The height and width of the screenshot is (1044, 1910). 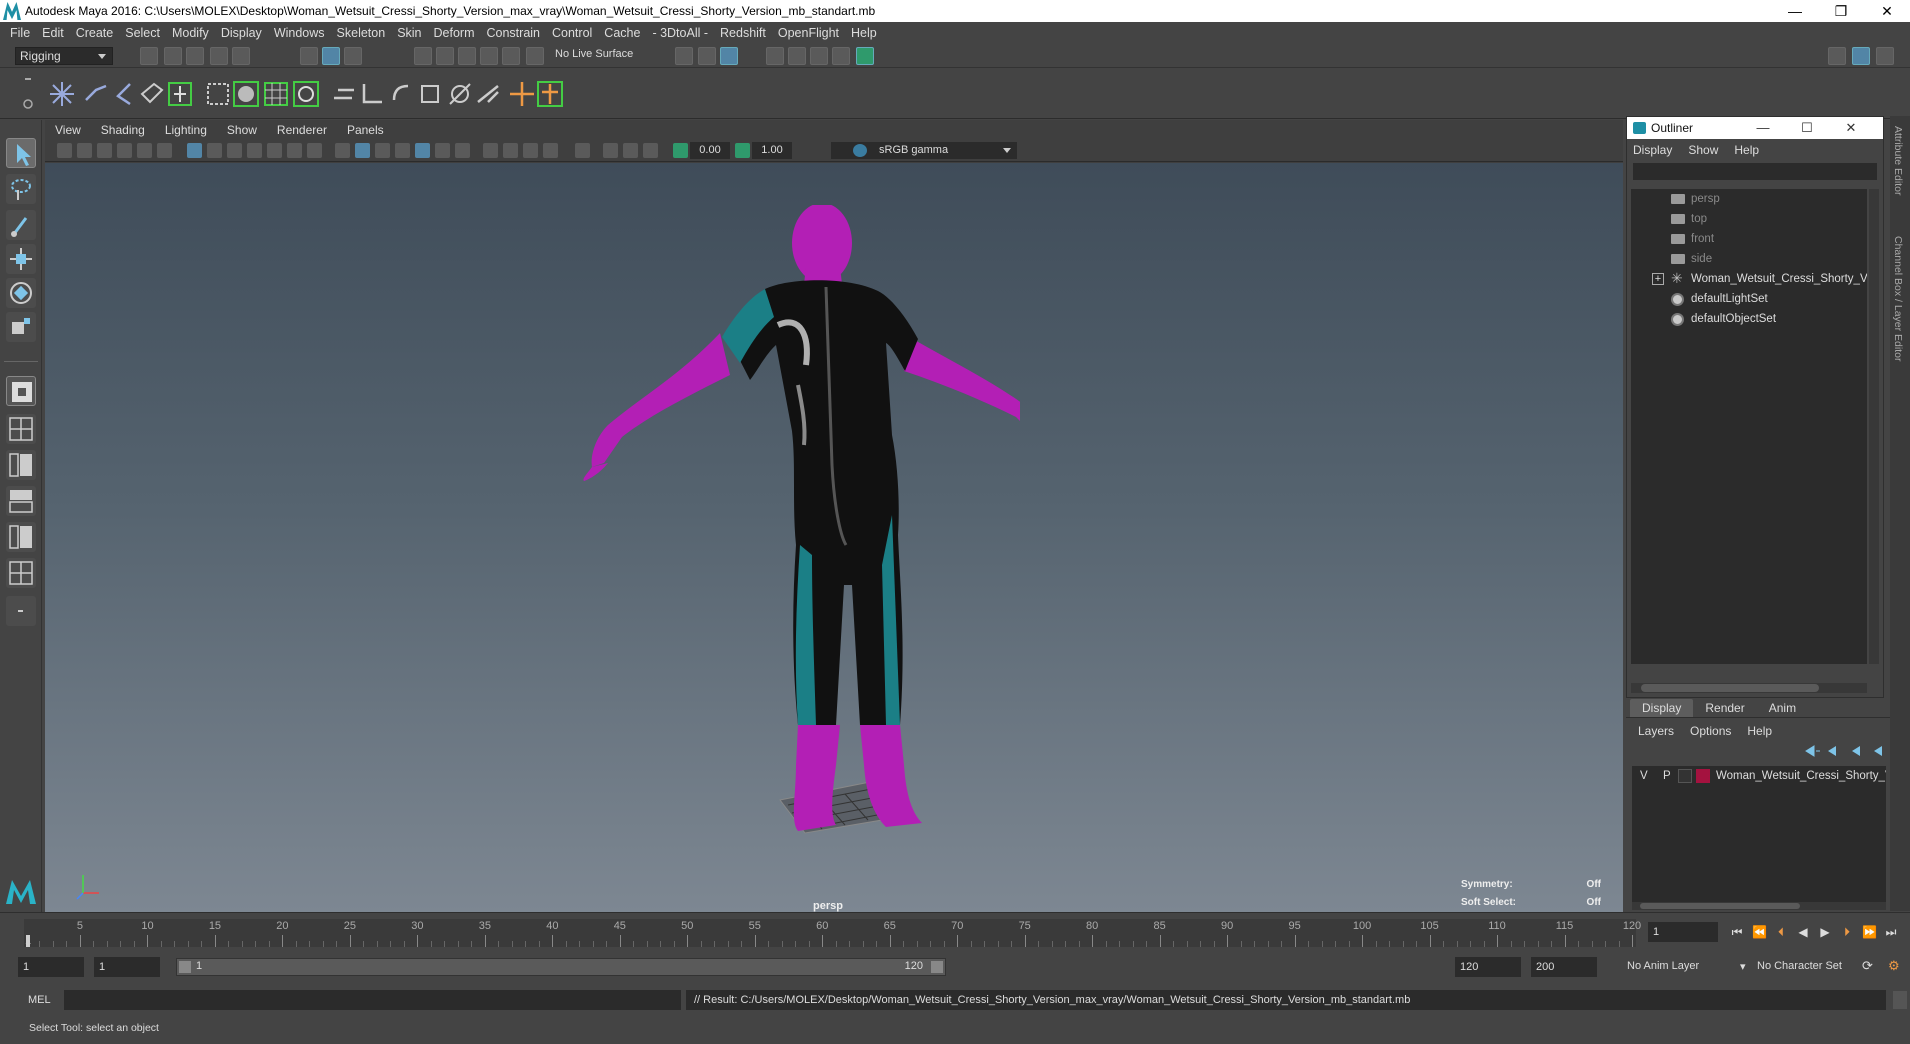 What do you see at coordinates (550, 150) in the screenshot?
I see `depth-of-field-icon` at bounding box center [550, 150].